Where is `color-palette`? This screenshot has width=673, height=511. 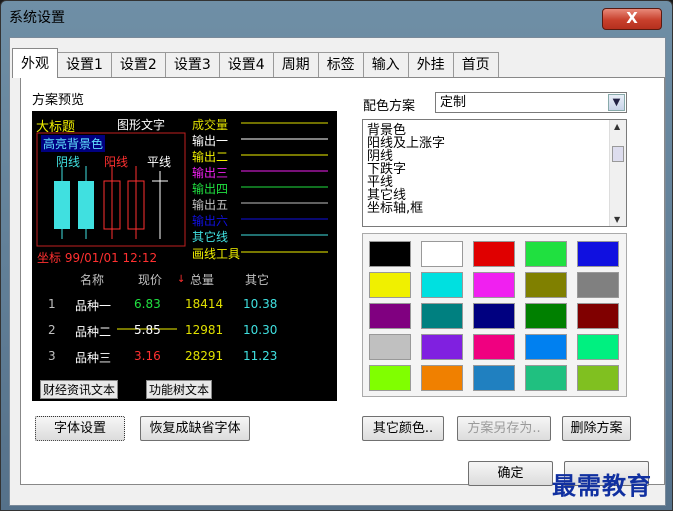
color-palette is located at coordinates (494, 315).